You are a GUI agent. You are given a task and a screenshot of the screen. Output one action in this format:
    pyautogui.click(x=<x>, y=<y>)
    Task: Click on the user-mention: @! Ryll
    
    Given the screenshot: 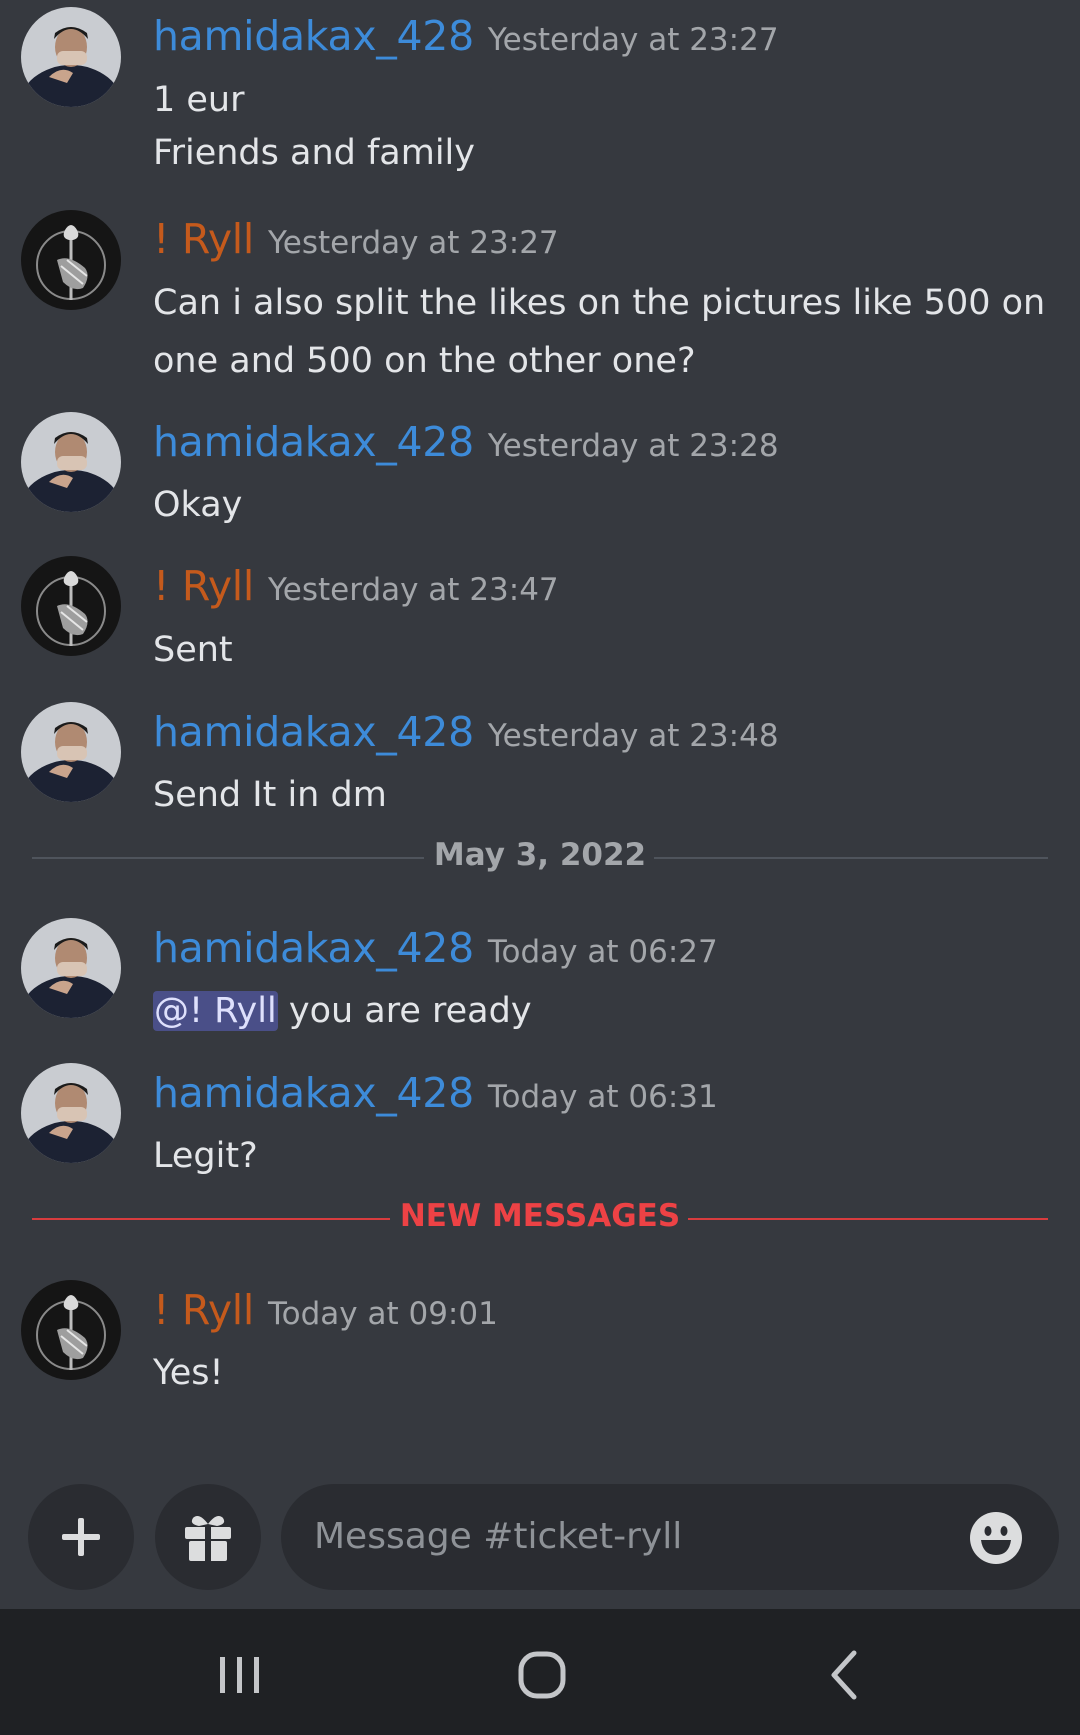 What is the action you would take?
    pyautogui.click(x=215, y=1011)
    